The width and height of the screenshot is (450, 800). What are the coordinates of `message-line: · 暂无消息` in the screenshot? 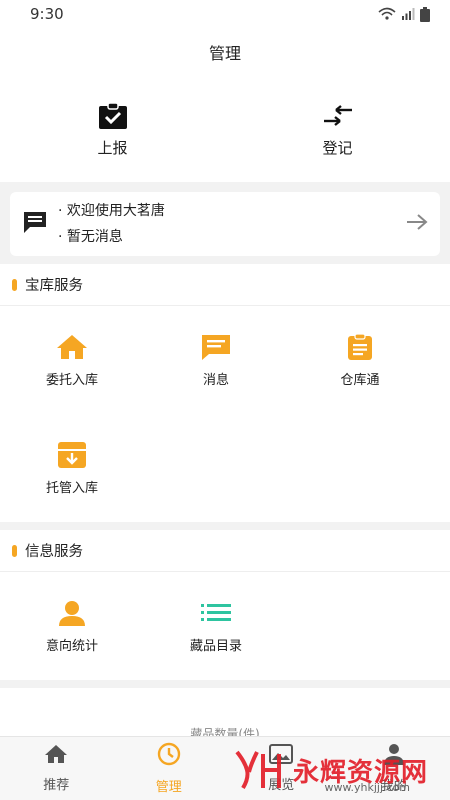 It's located at (90, 237).